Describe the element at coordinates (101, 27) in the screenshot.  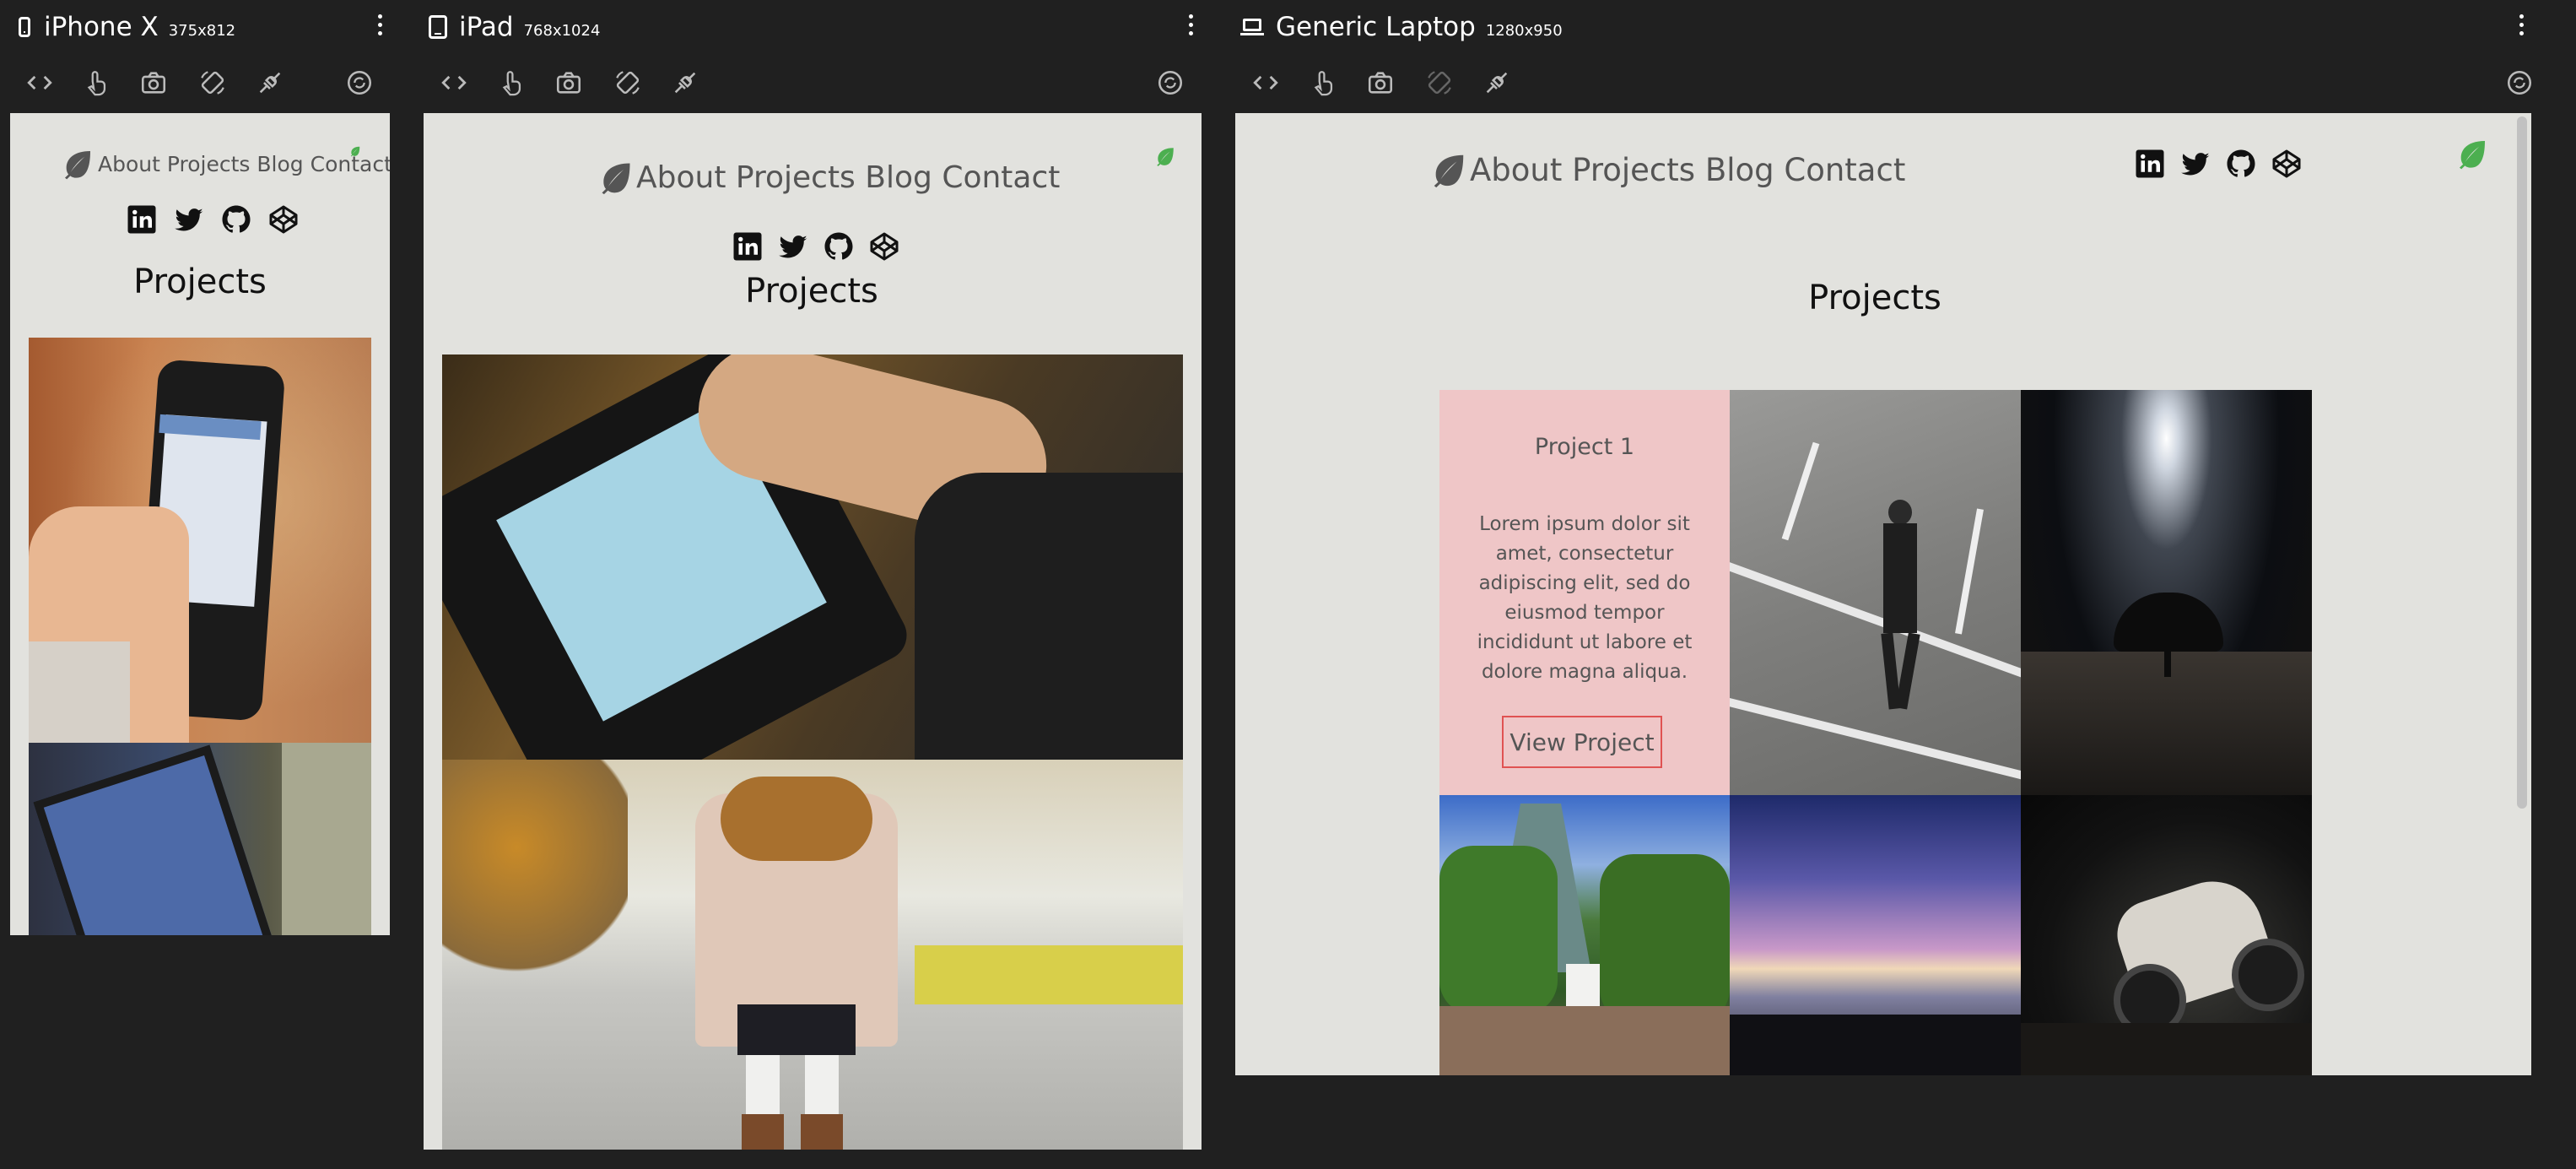
I see `device-name: iPhone X` at that location.